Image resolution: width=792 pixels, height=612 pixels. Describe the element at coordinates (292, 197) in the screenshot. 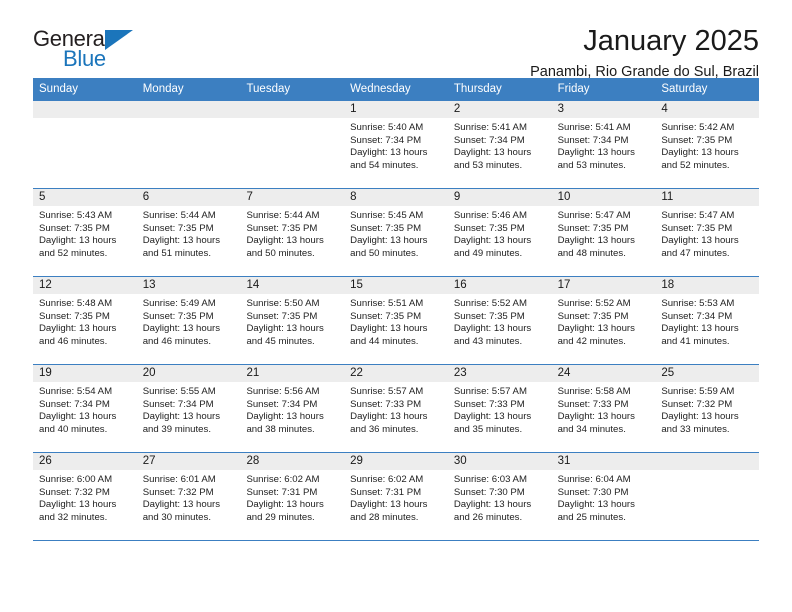

I see `day-number: 7` at that location.